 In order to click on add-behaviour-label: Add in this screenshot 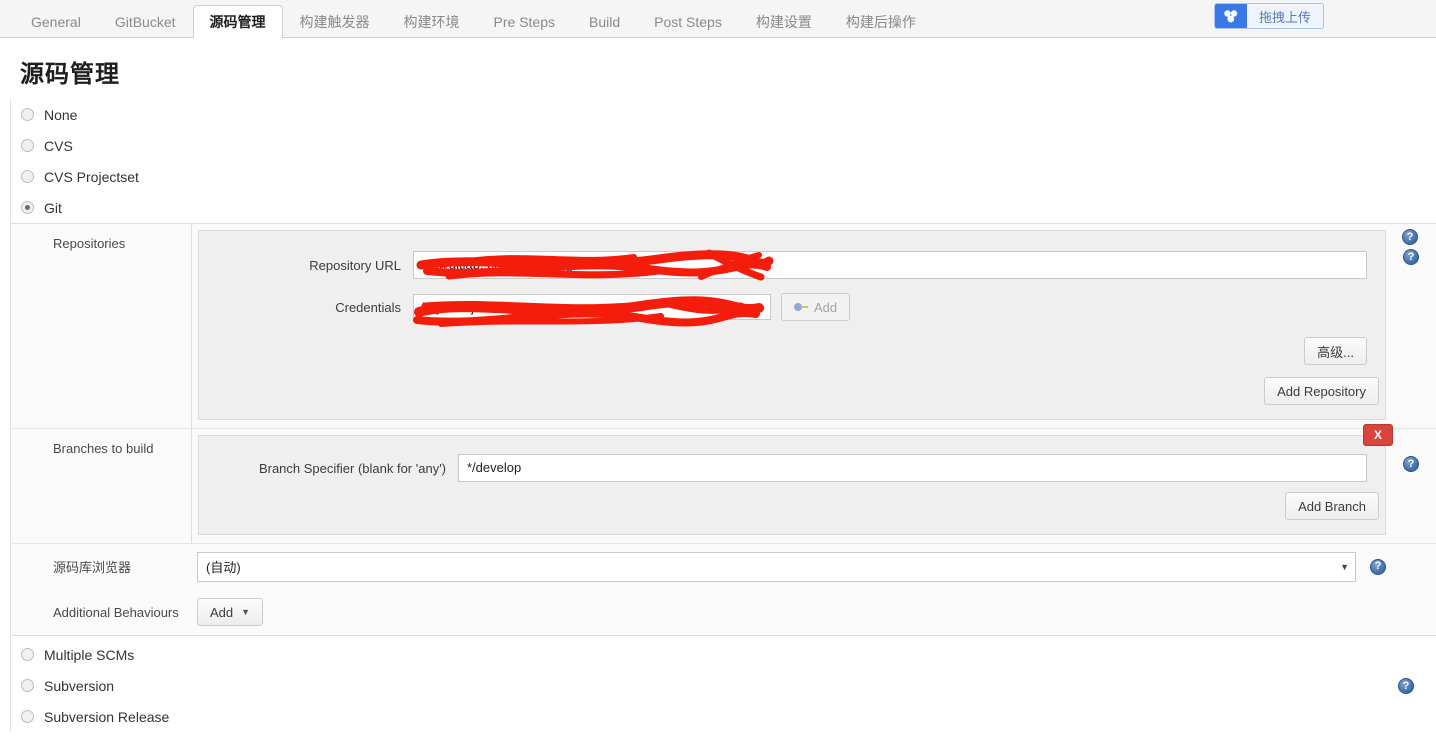, I will do `click(222, 612)`.